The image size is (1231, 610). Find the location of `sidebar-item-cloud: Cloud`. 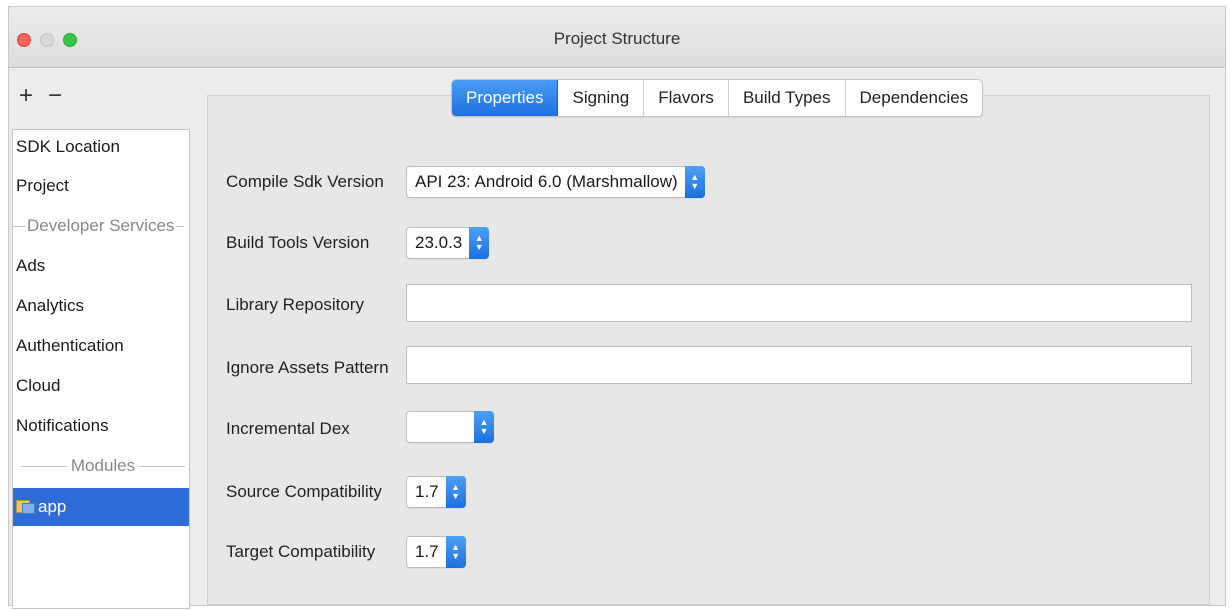

sidebar-item-cloud: Cloud is located at coordinates (101, 386).